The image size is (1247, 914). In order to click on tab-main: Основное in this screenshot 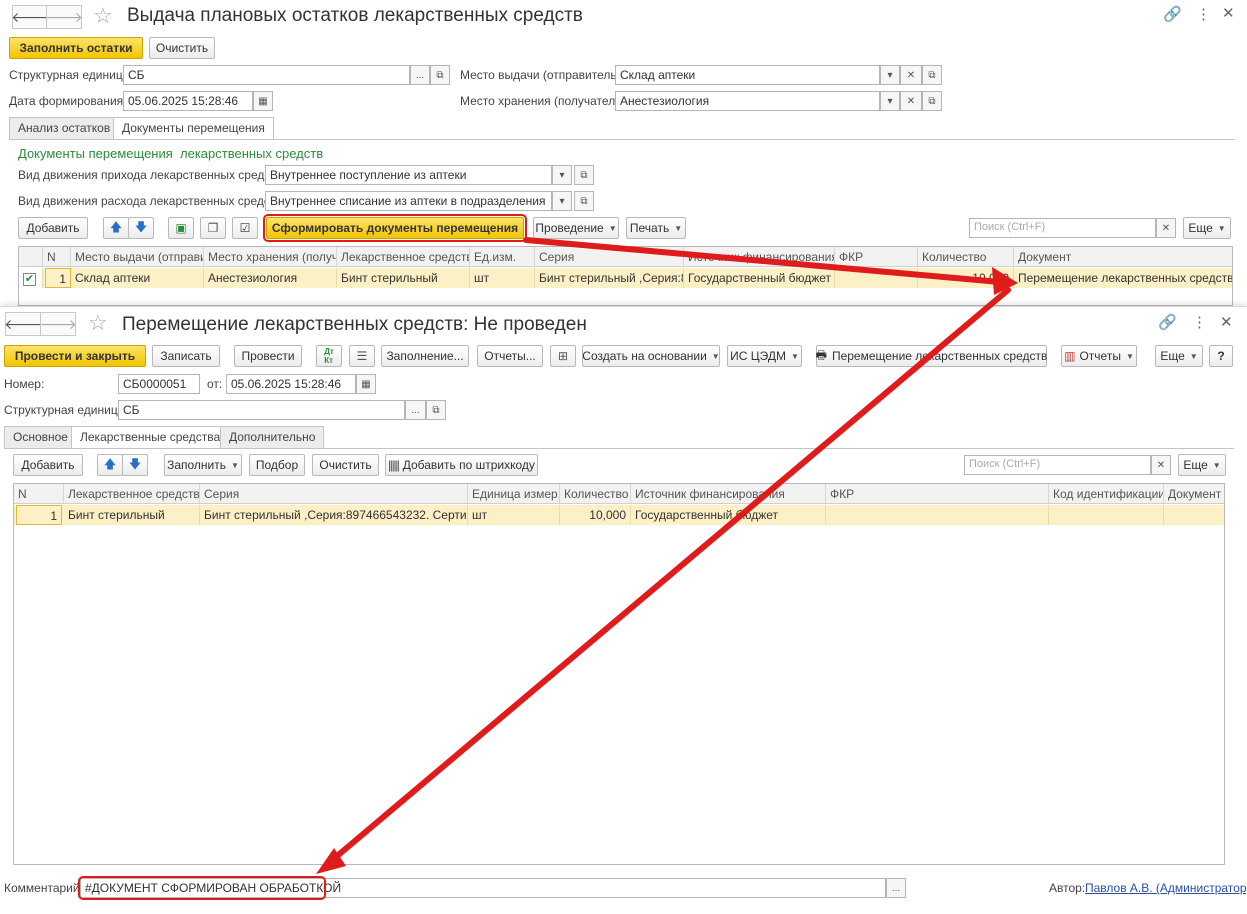, I will do `click(40, 437)`.